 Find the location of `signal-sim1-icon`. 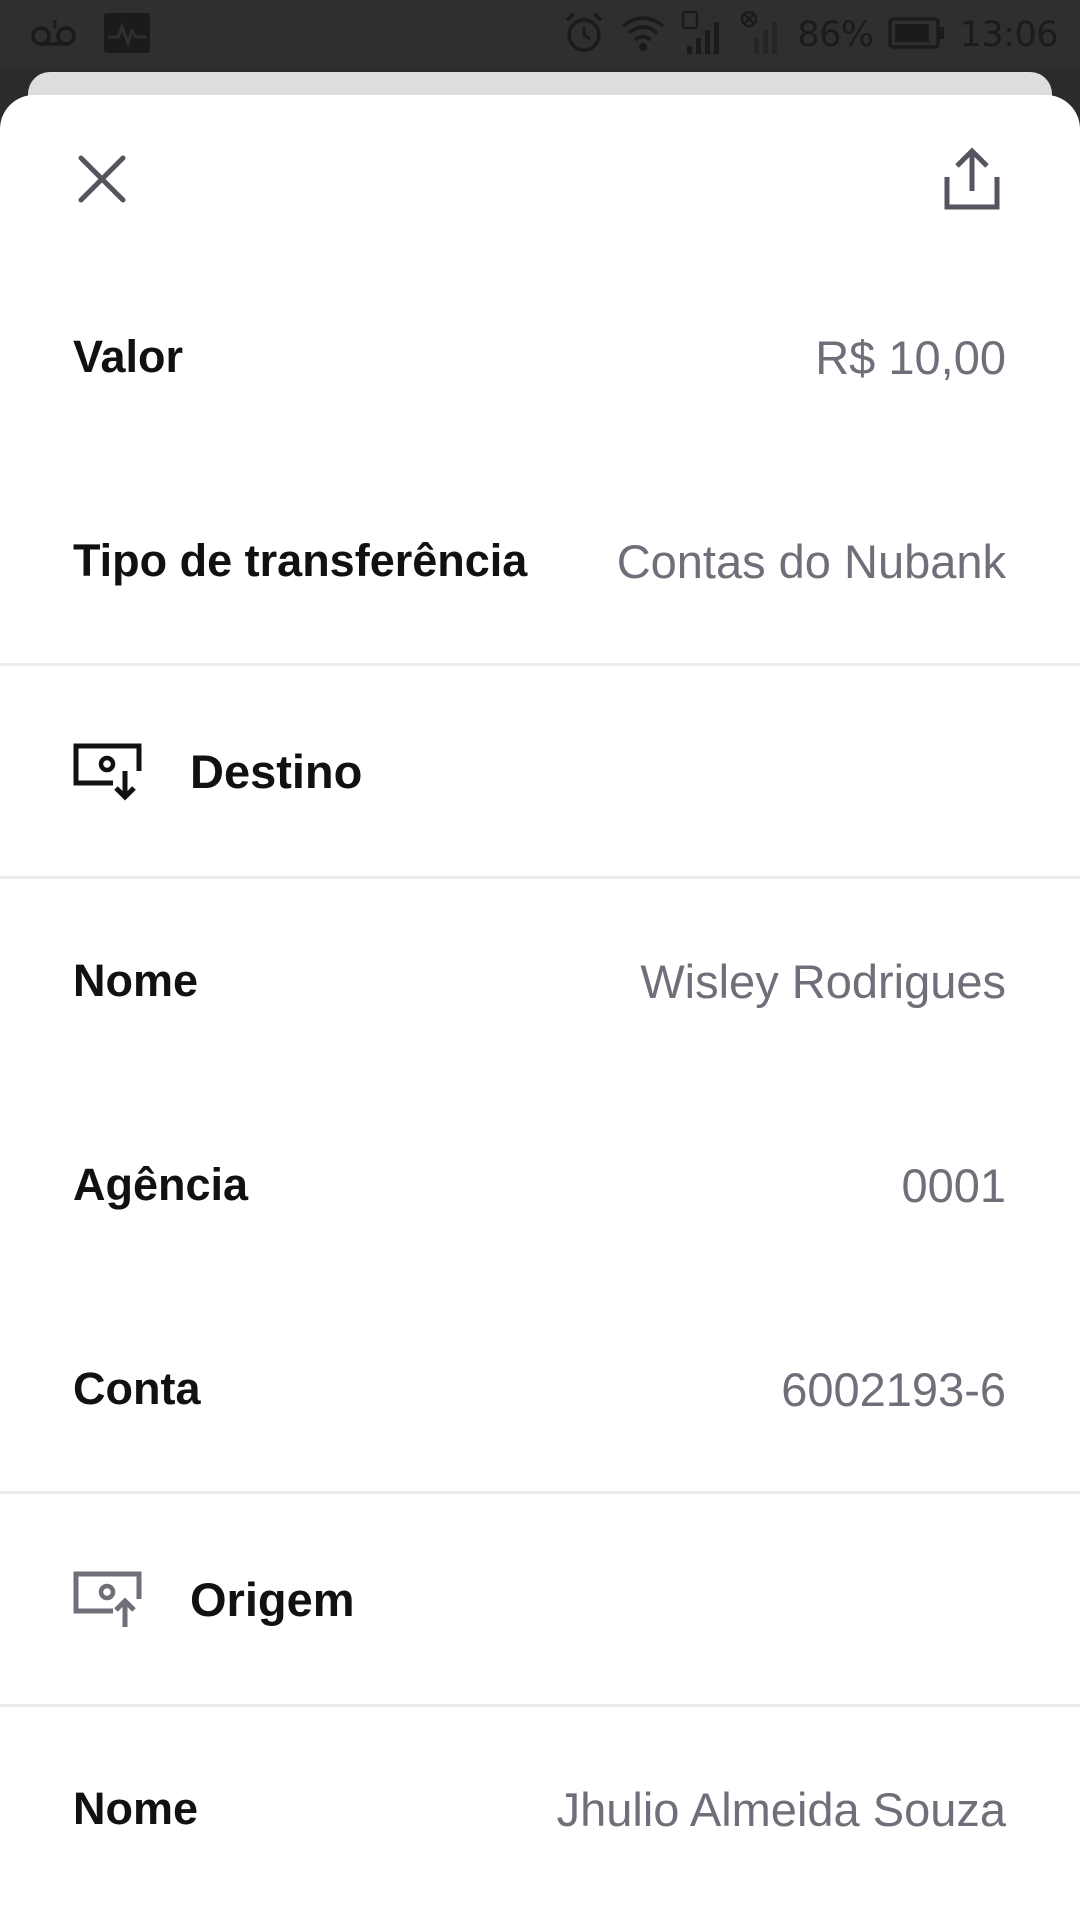

signal-sim1-icon is located at coordinates (703, 35).